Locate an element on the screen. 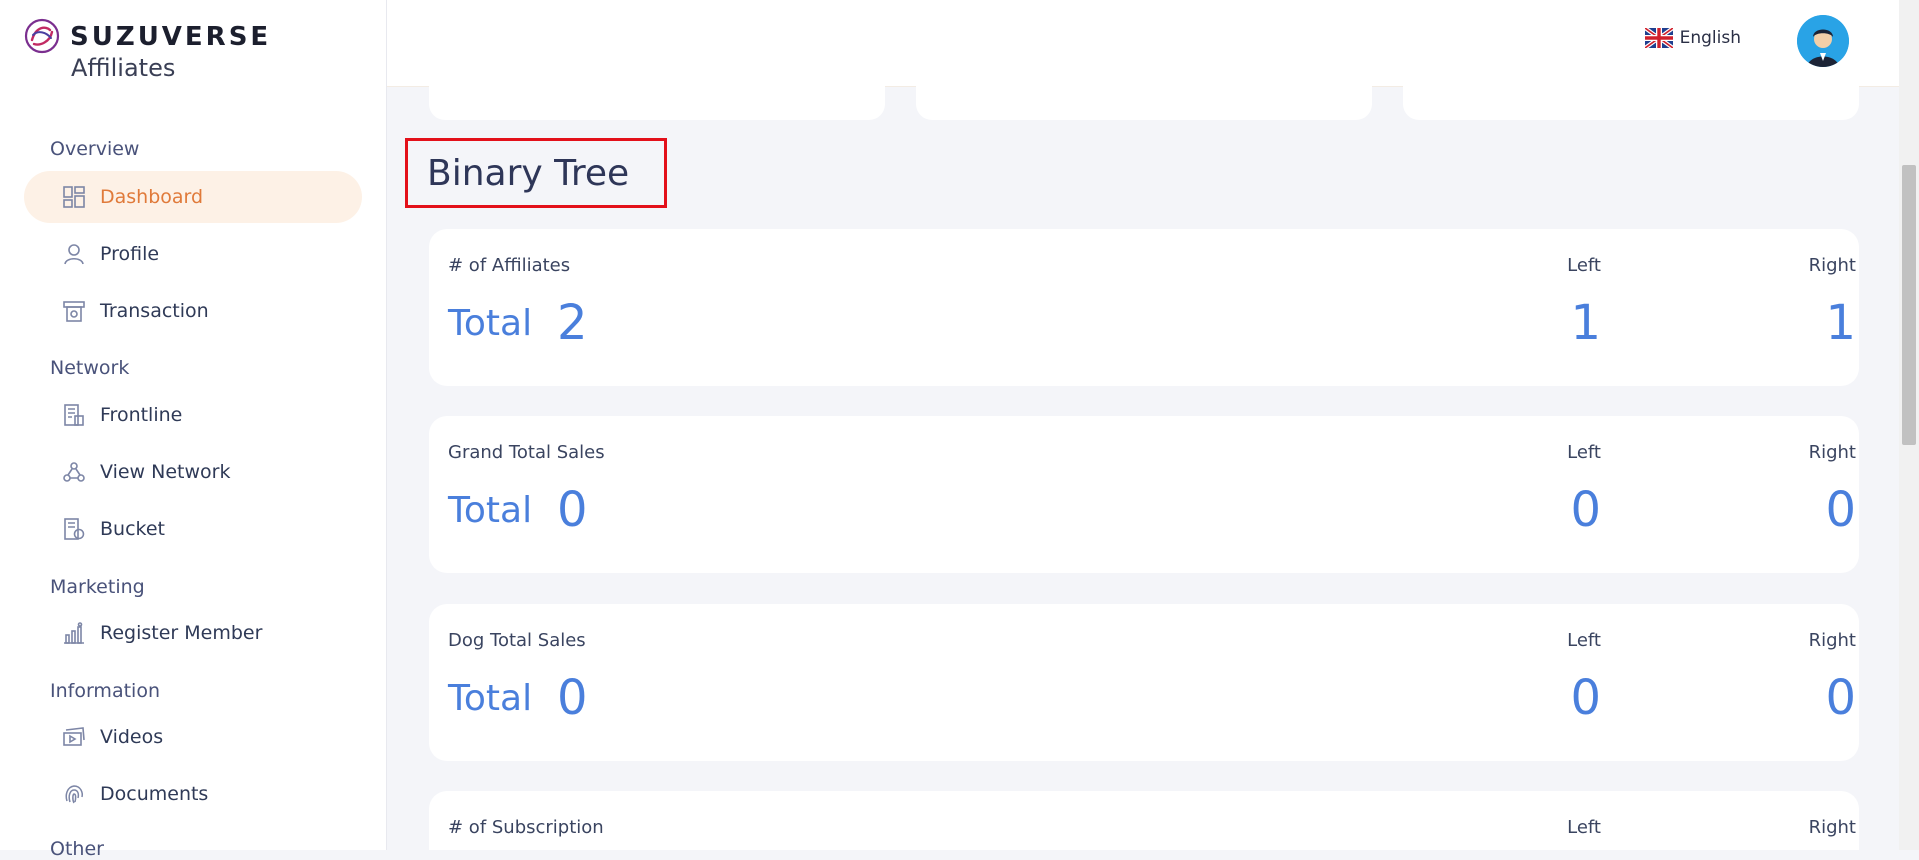 Image resolution: width=1919 pixels, height=860 pixels. sidebar-item-transaction: Transaction is located at coordinates (193, 311).